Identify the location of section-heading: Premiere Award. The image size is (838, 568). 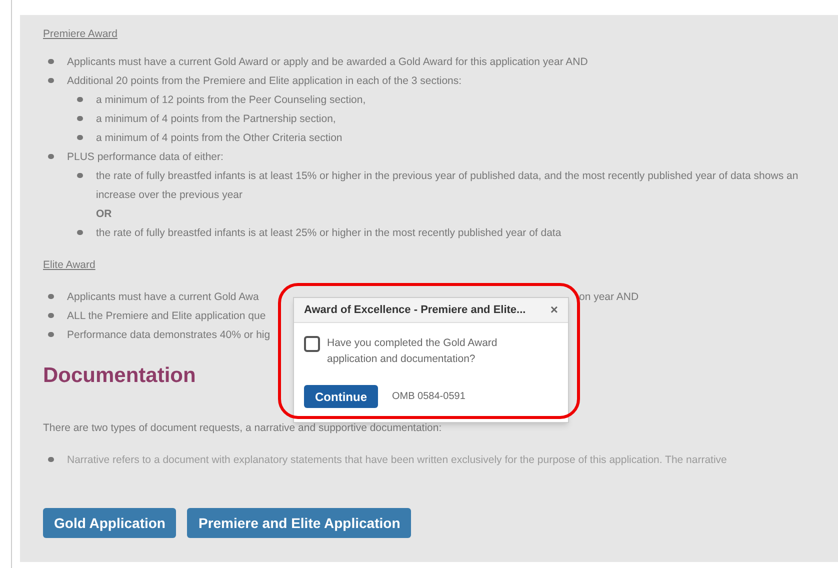
(81, 34).